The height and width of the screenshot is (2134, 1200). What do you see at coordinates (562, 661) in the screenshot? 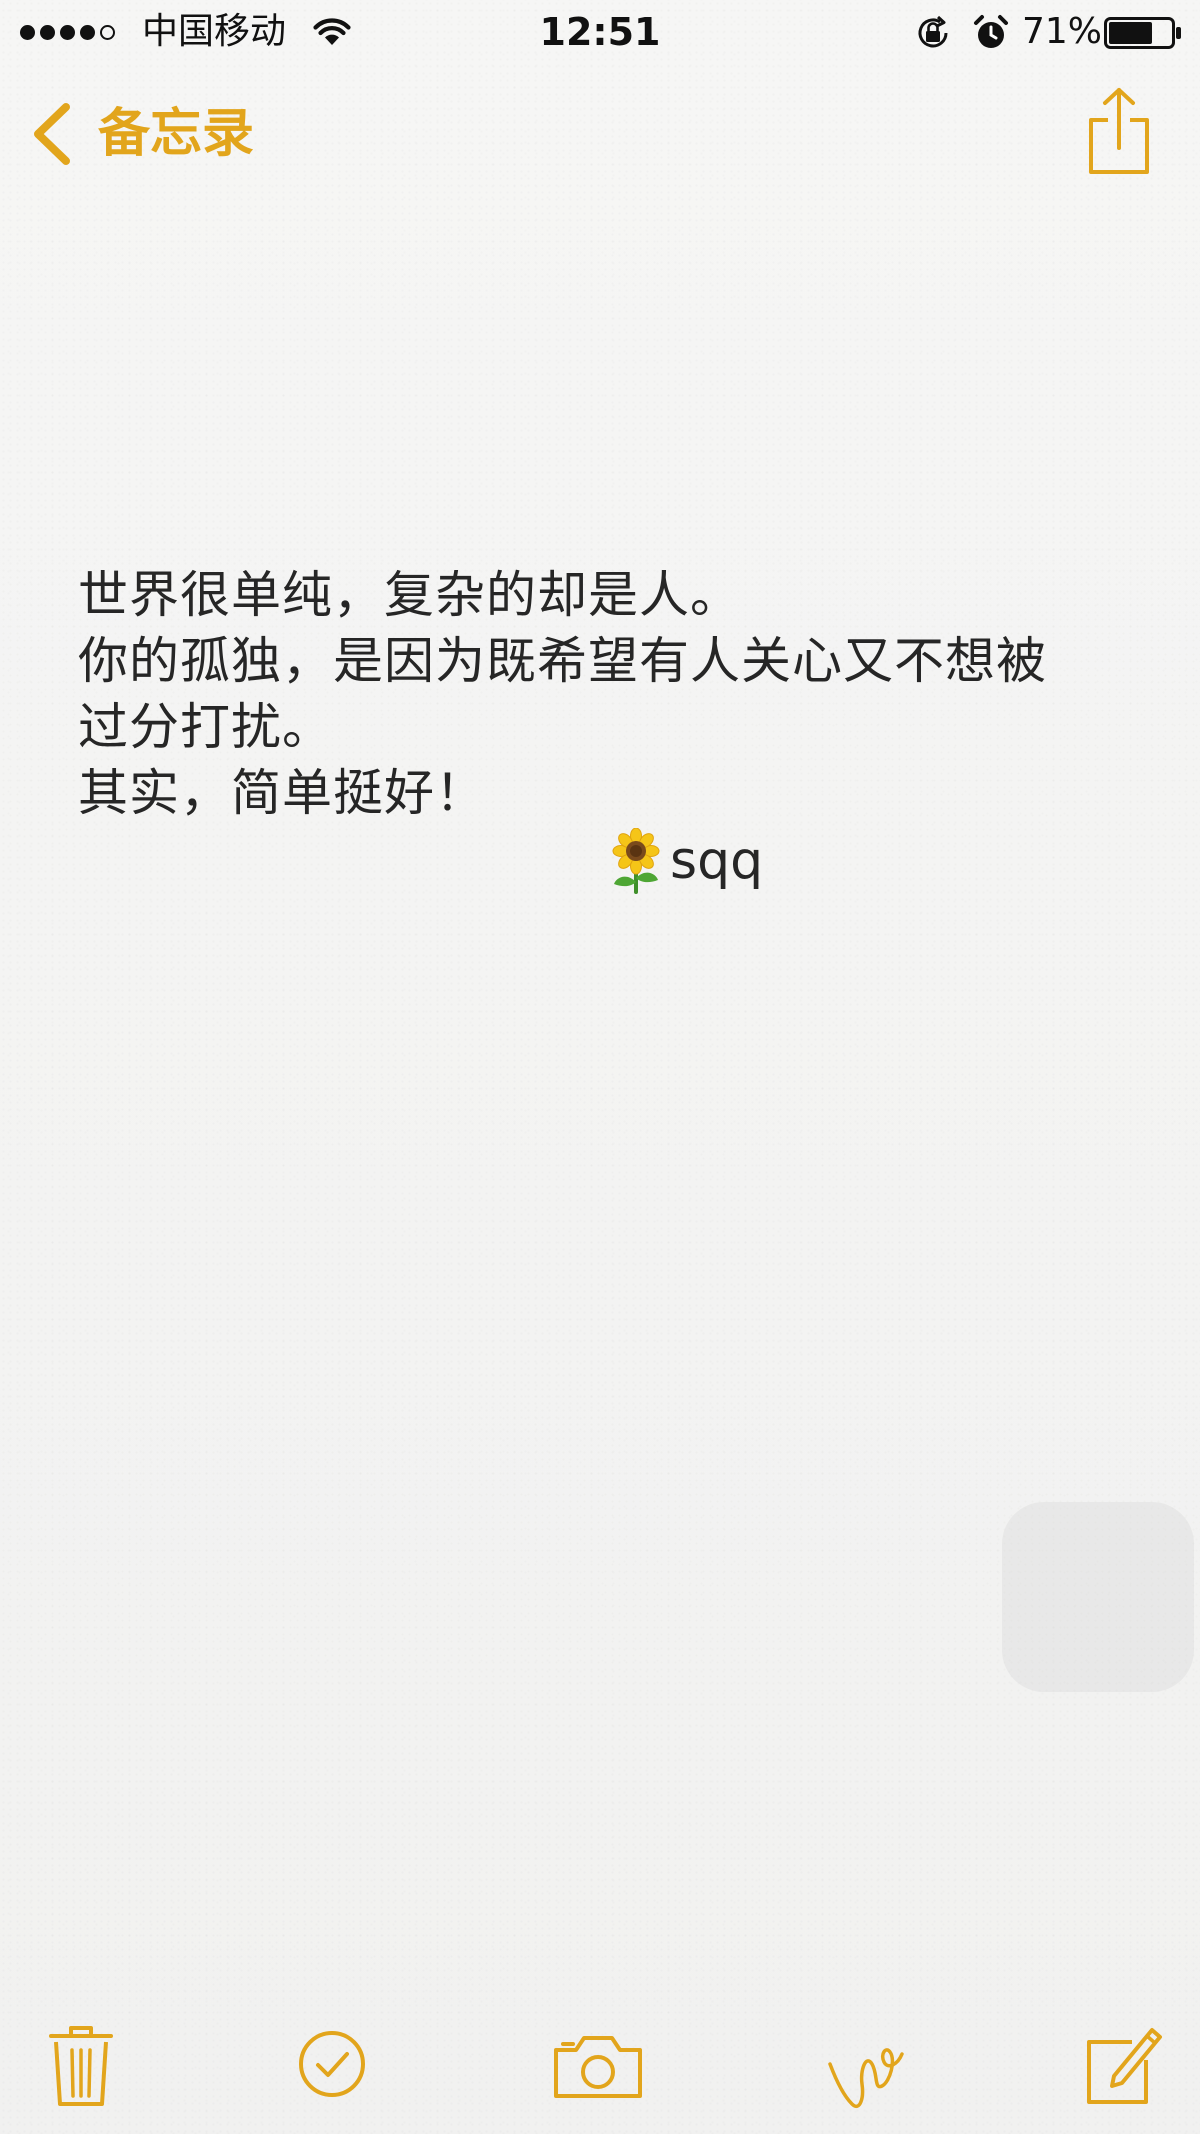
I see `note-line: 你的孤独，是因为既希望有人关心又不想被` at bounding box center [562, 661].